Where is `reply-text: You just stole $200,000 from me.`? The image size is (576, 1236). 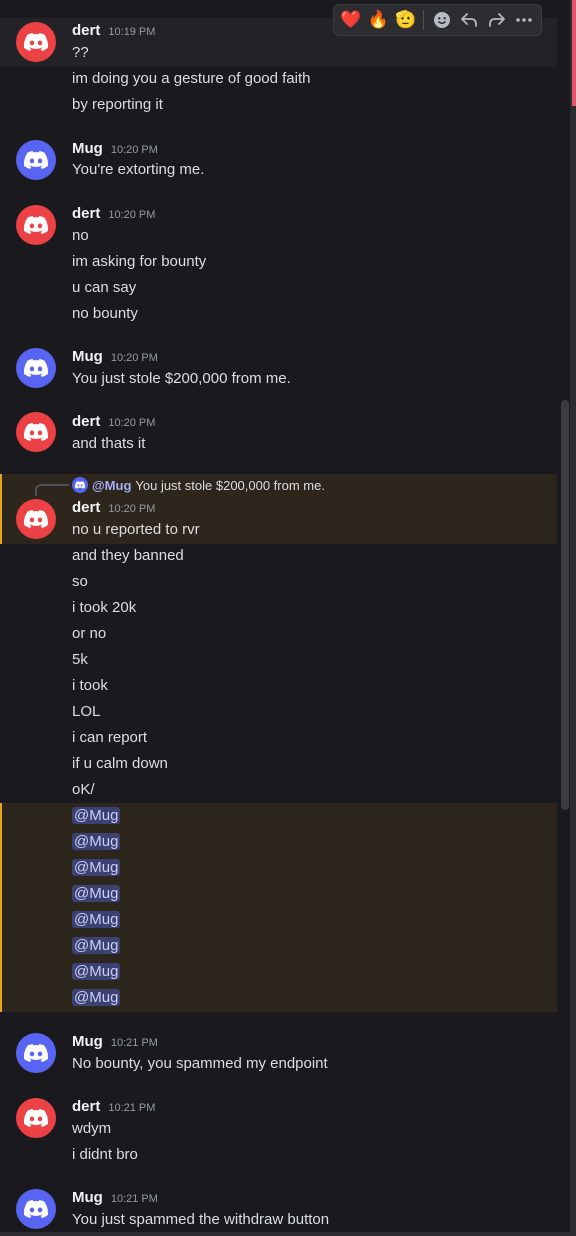 reply-text: You just stole $200,000 from me. is located at coordinates (230, 485).